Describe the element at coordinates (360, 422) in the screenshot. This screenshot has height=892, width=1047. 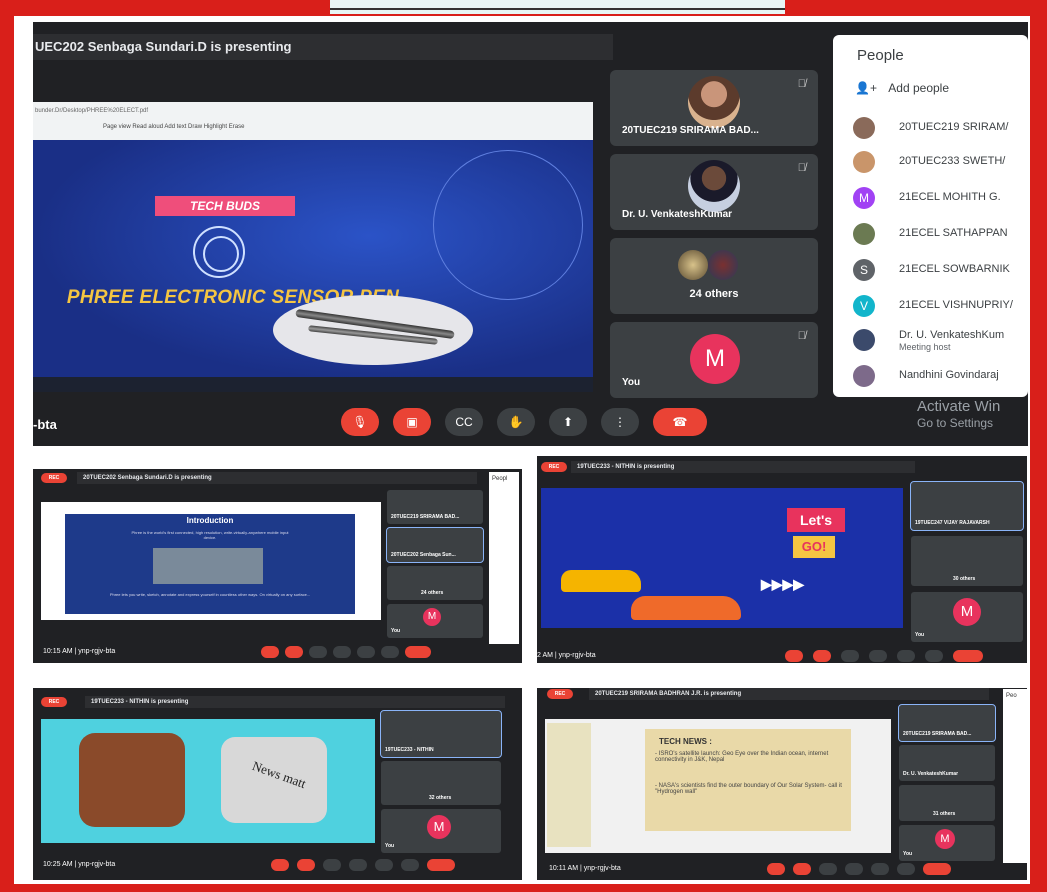
I see `mic-toggle-button: 🎙` at that location.